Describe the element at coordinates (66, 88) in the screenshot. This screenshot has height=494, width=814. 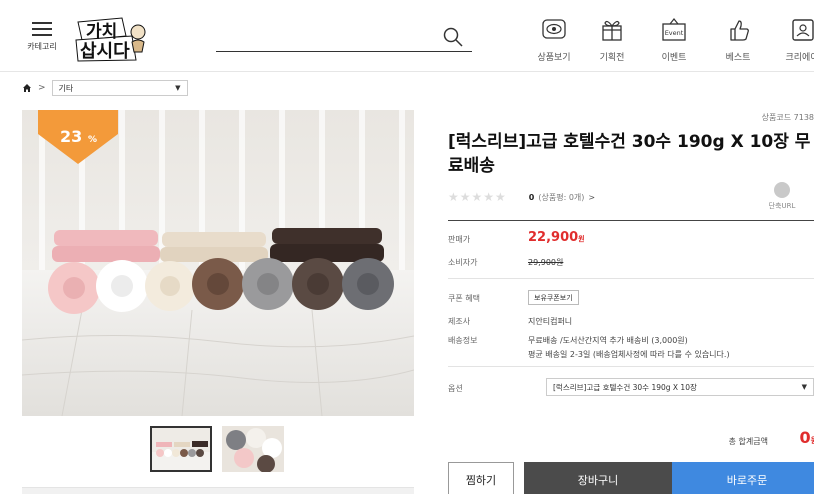
I see `category-select-value: 기타` at that location.